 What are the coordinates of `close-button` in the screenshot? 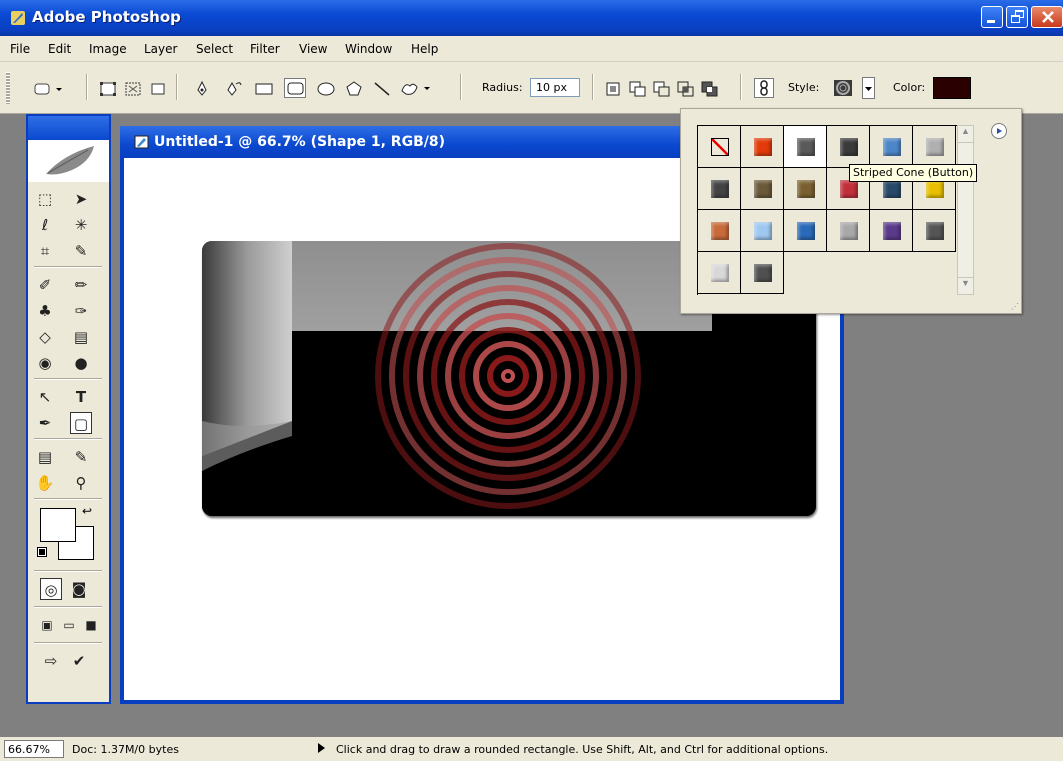 It's located at (1047, 17).